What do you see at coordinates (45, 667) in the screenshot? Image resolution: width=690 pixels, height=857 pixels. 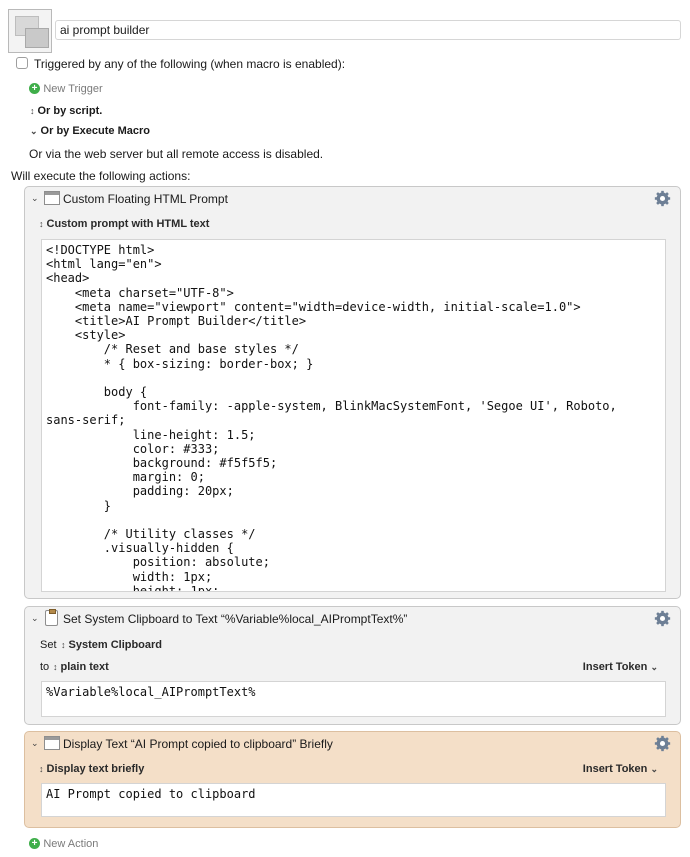 I see `to-label: to` at bounding box center [45, 667].